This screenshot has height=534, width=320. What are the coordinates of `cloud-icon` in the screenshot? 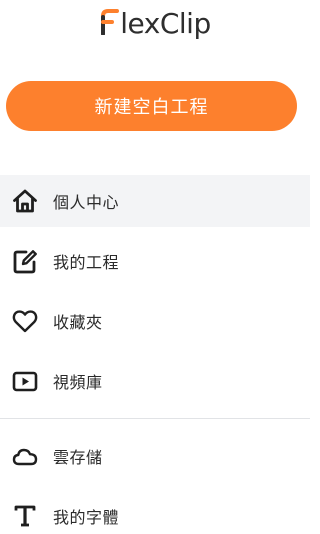 It's located at (25, 456).